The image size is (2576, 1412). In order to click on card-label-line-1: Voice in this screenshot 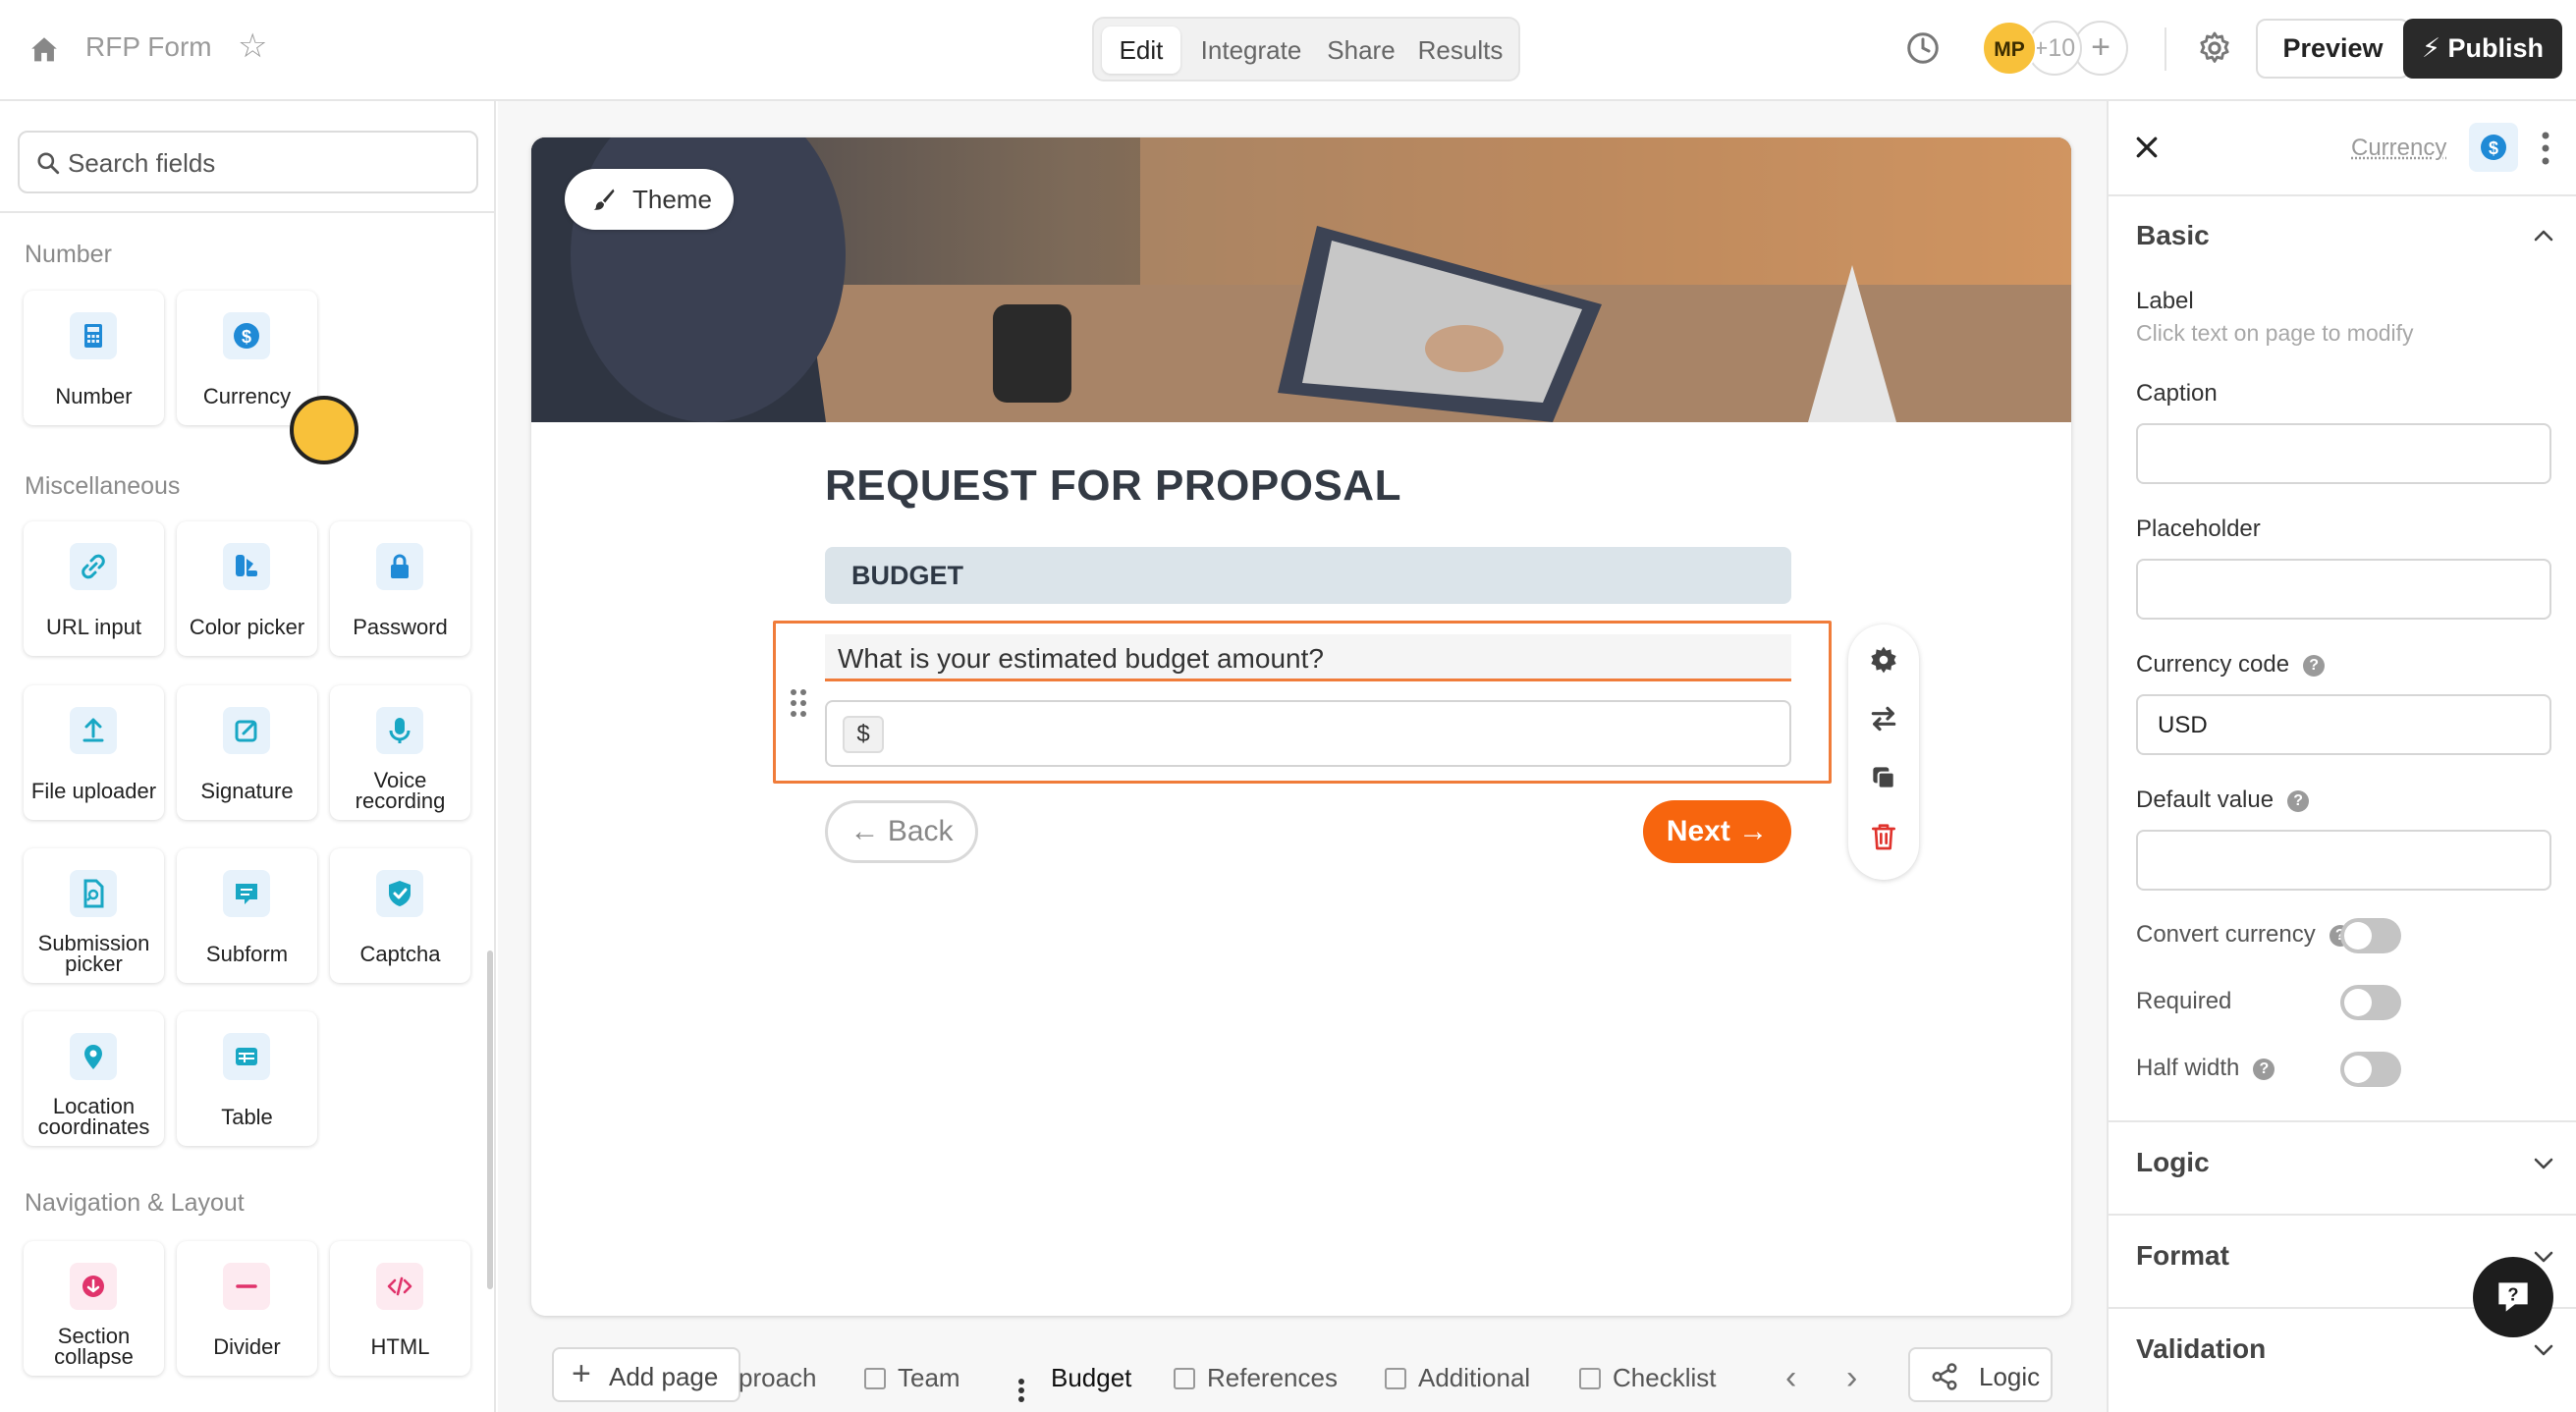, I will do `click(400, 780)`.